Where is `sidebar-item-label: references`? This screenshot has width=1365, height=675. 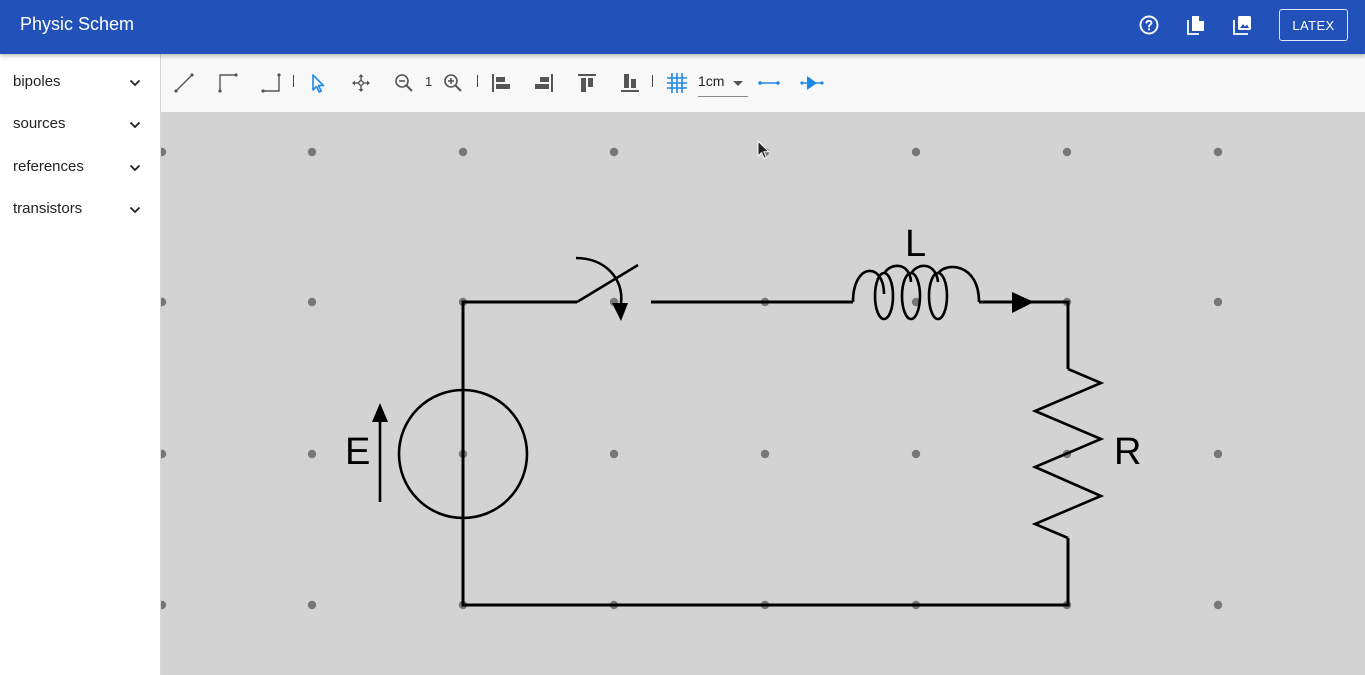 sidebar-item-label: references is located at coordinates (48, 166).